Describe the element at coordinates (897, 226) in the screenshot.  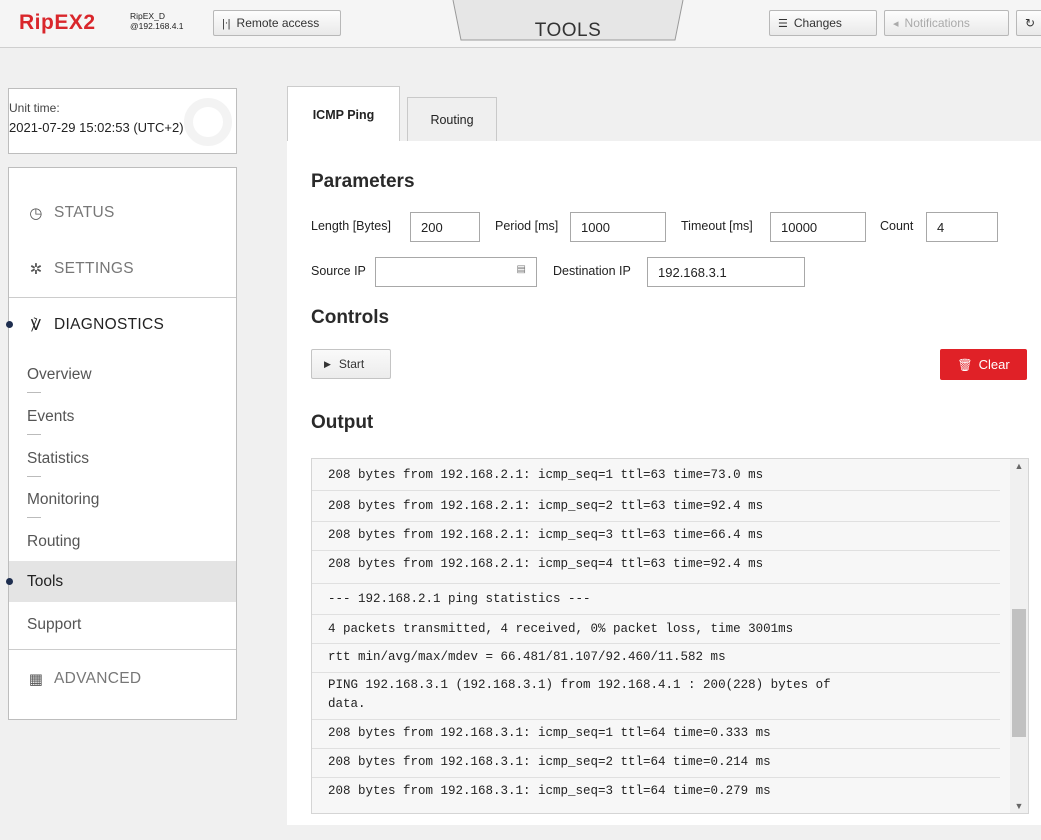
I see `count-label: Count` at that location.